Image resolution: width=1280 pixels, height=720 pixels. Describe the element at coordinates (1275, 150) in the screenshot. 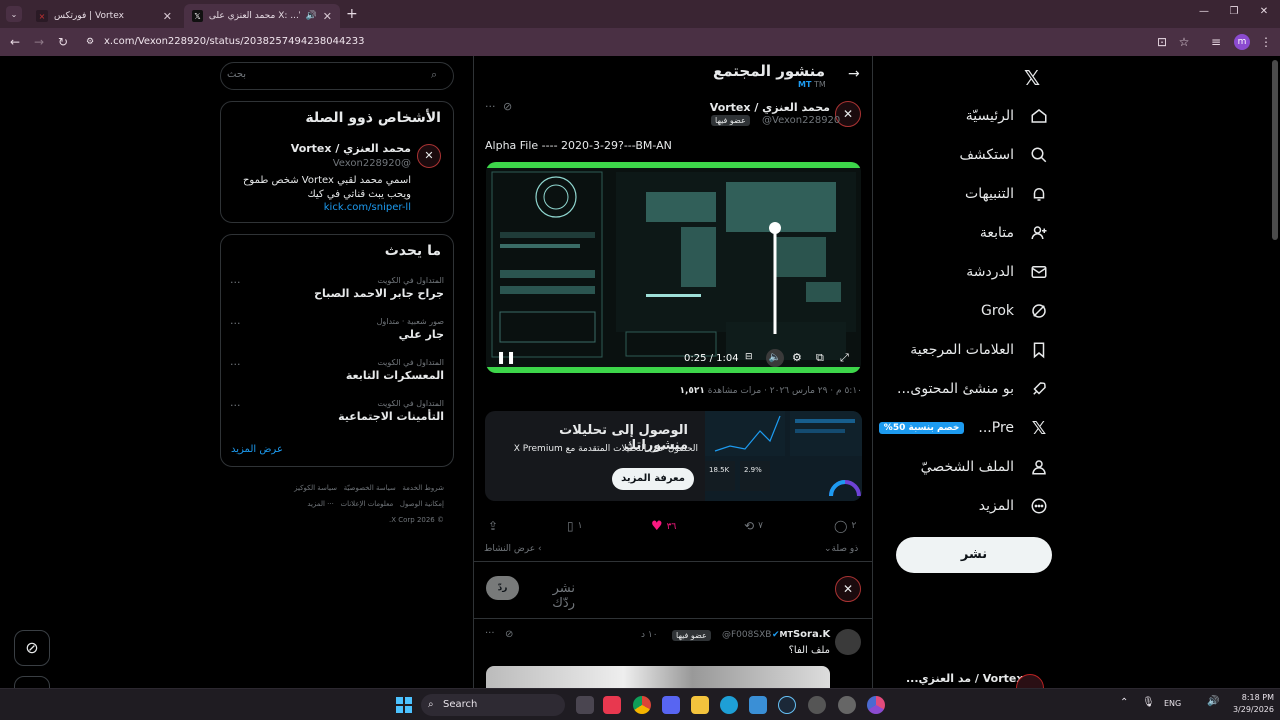

I see `scrollbar` at that location.